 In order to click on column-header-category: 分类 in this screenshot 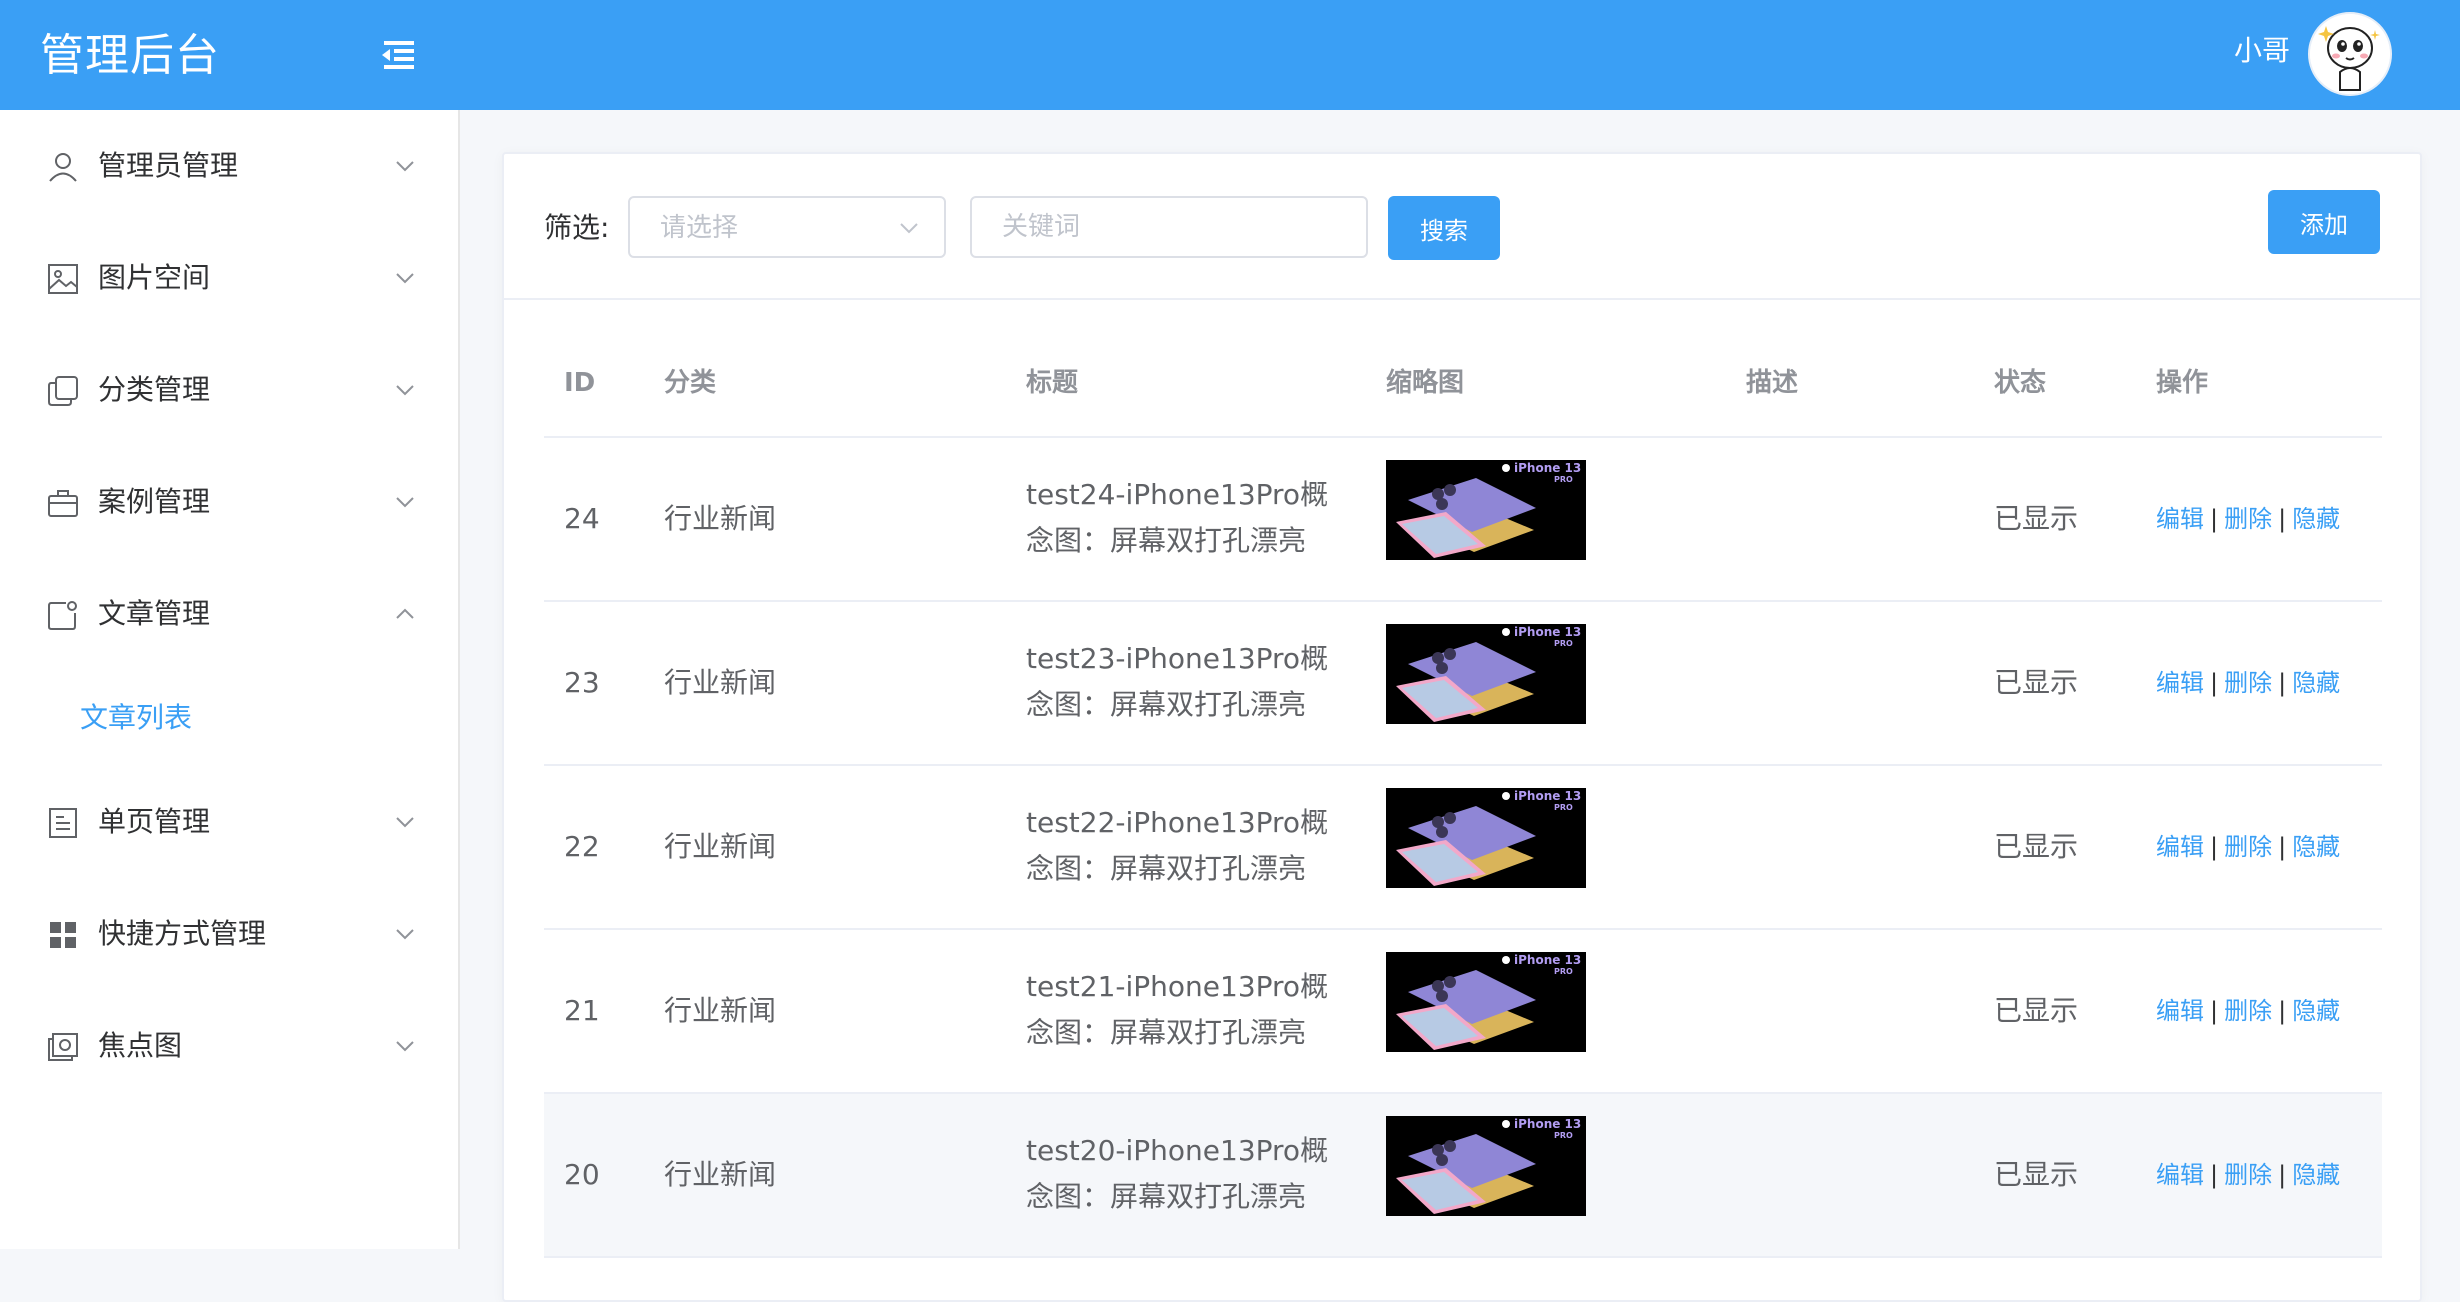, I will do `click(690, 383)`.